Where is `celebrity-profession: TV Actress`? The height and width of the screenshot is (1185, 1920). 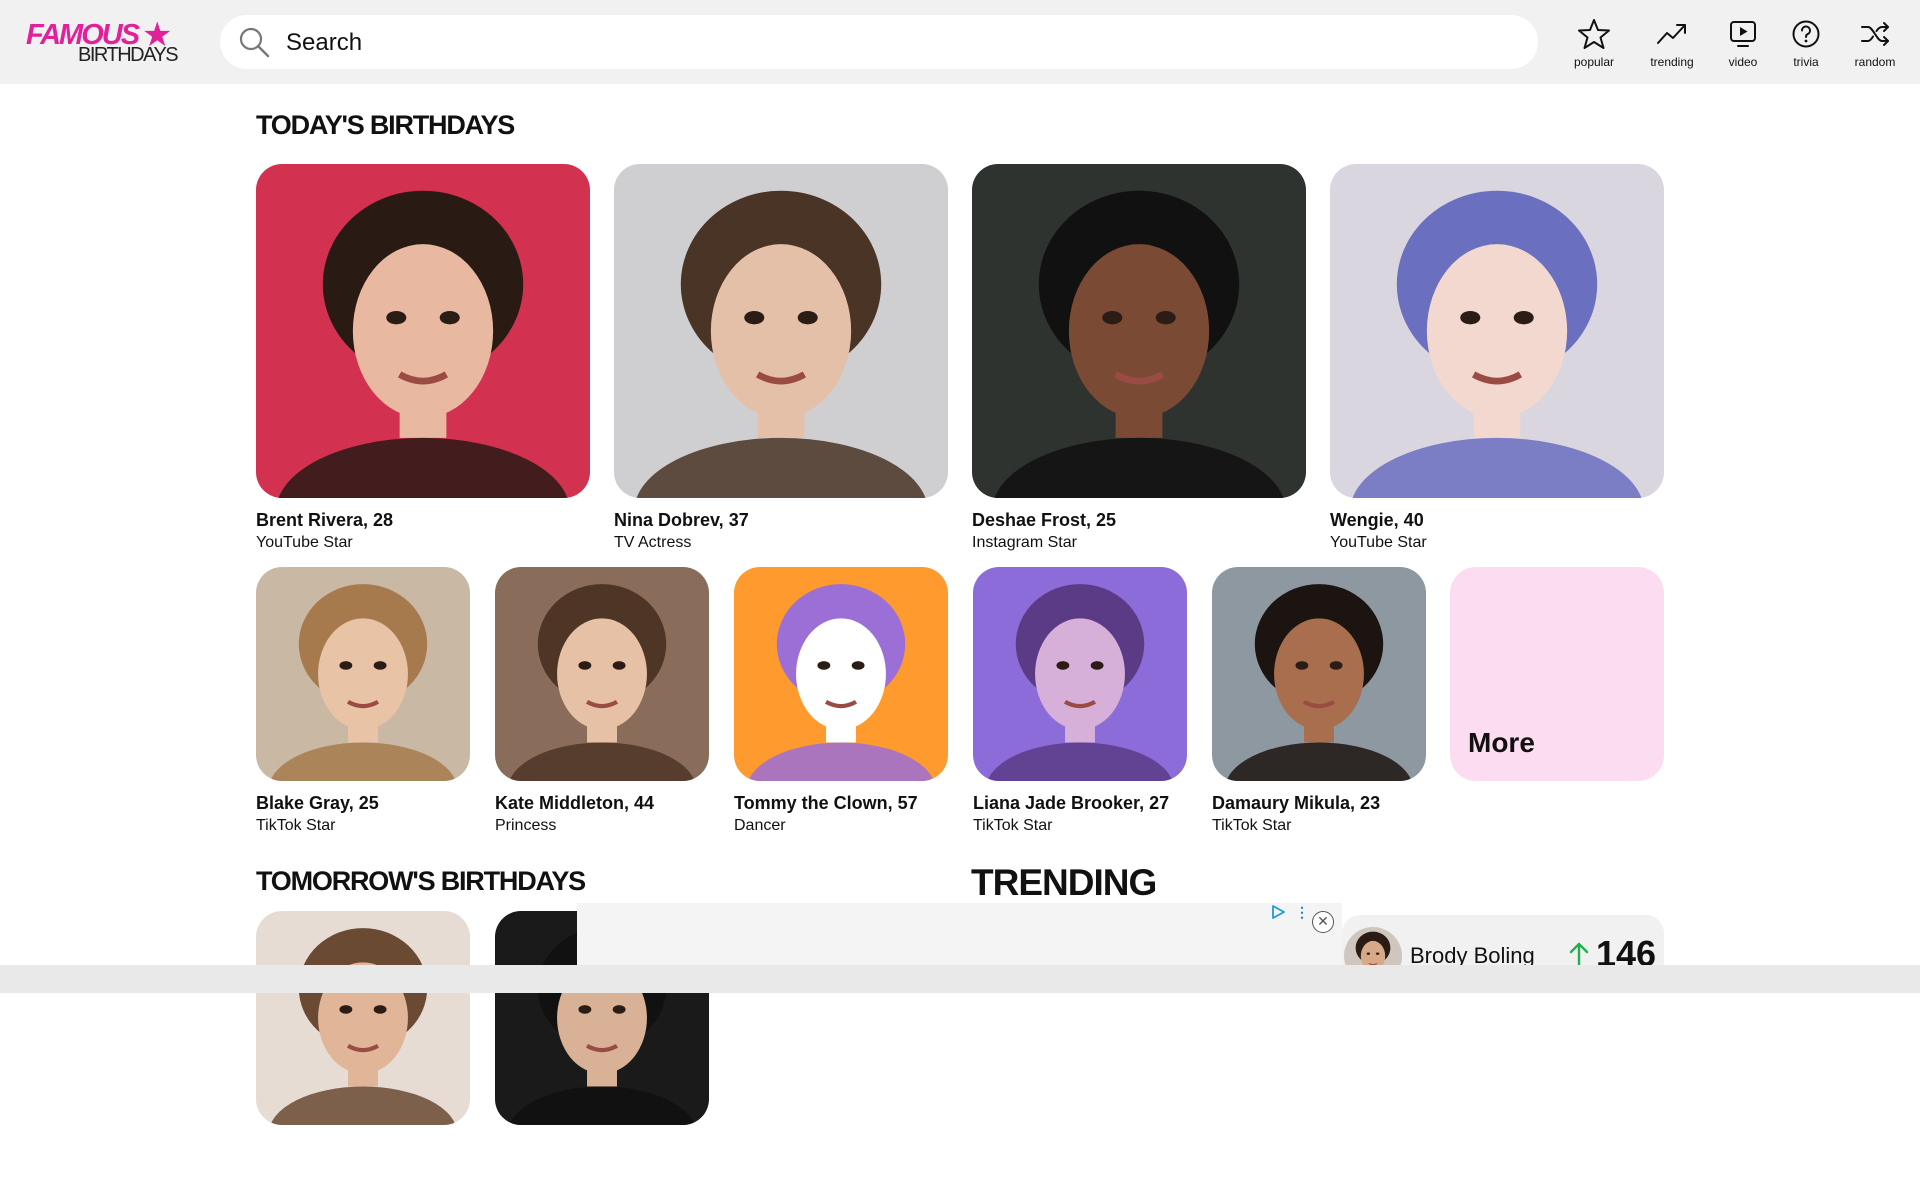
celebrity-profession: TV Actress is located at coordinates (653, 542).